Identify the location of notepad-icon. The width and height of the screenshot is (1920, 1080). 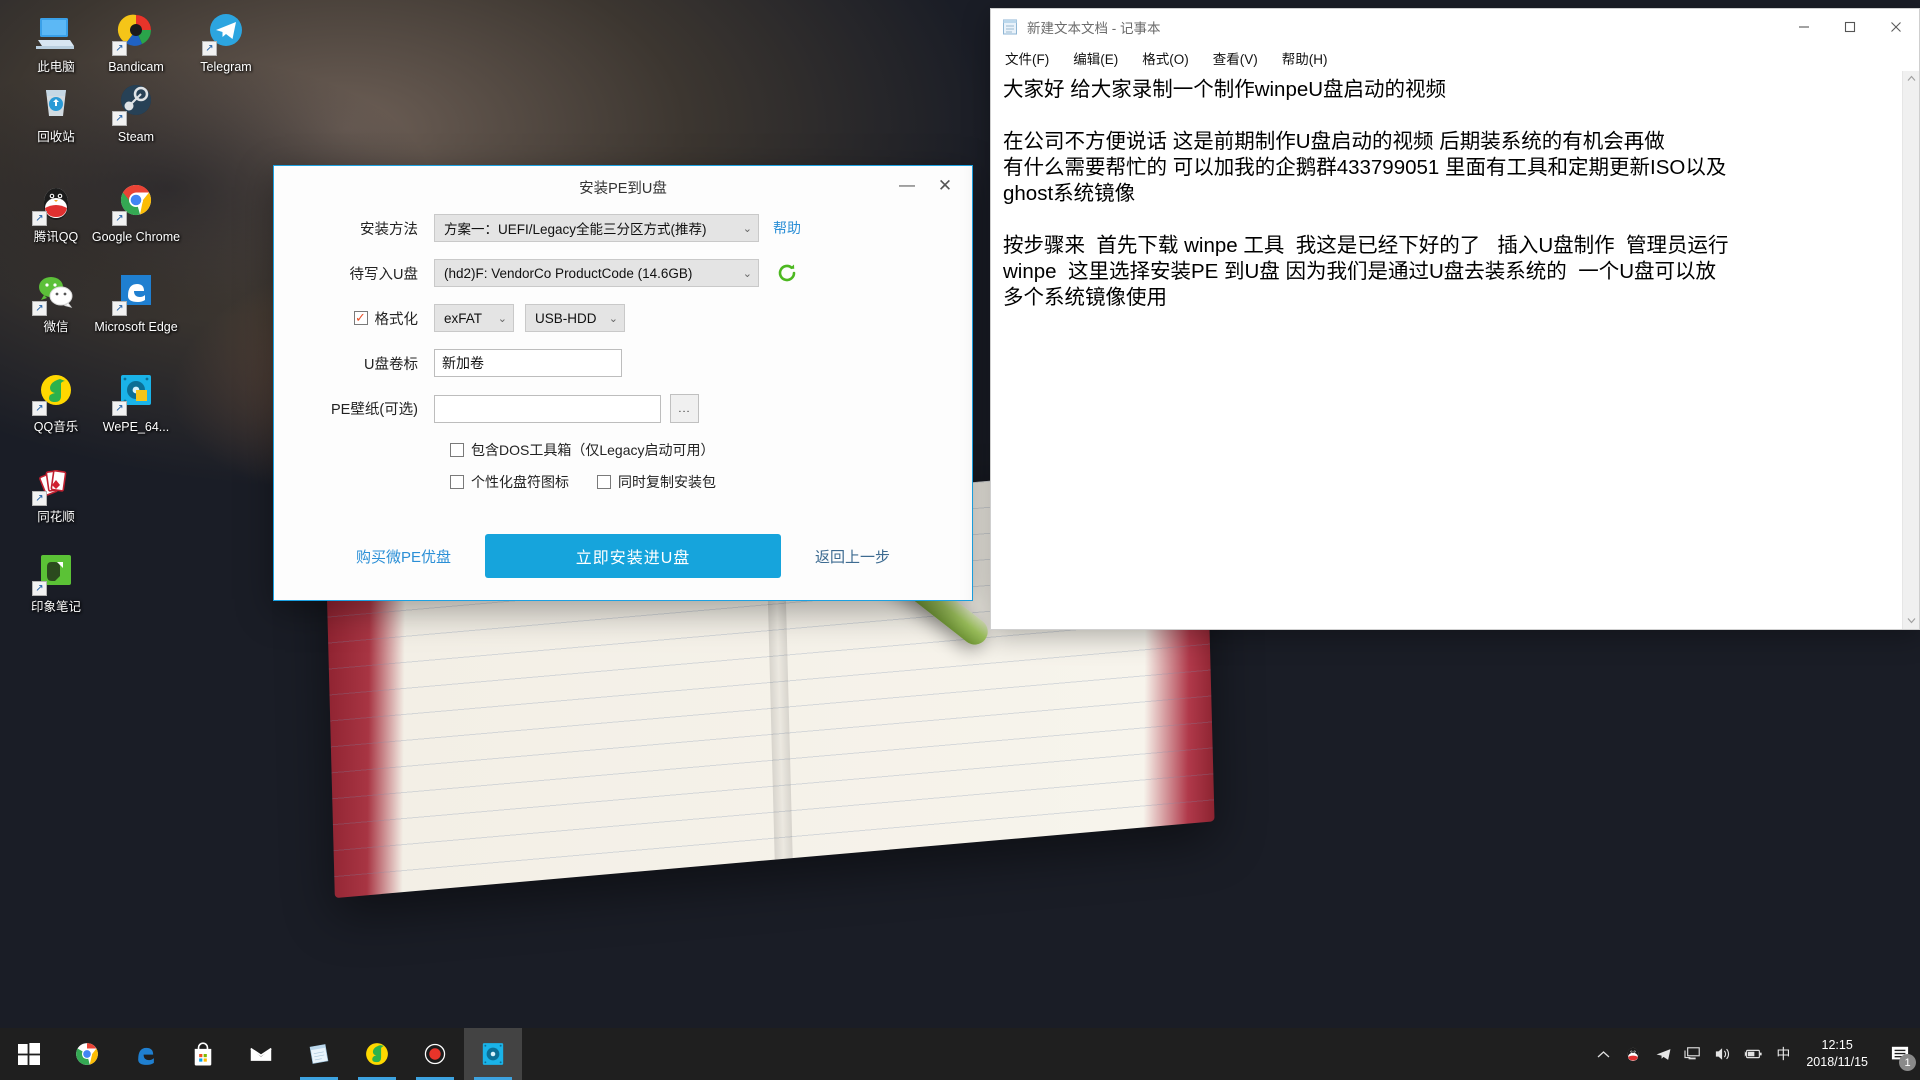
(1010, 27).